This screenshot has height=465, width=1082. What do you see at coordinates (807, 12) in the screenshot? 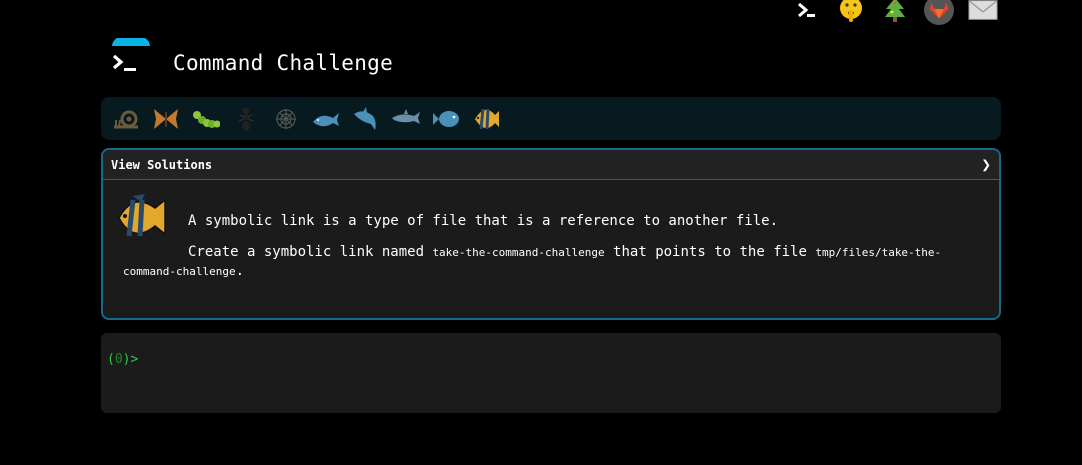
I see `terminal-icon` at bounding box center [807, 12].